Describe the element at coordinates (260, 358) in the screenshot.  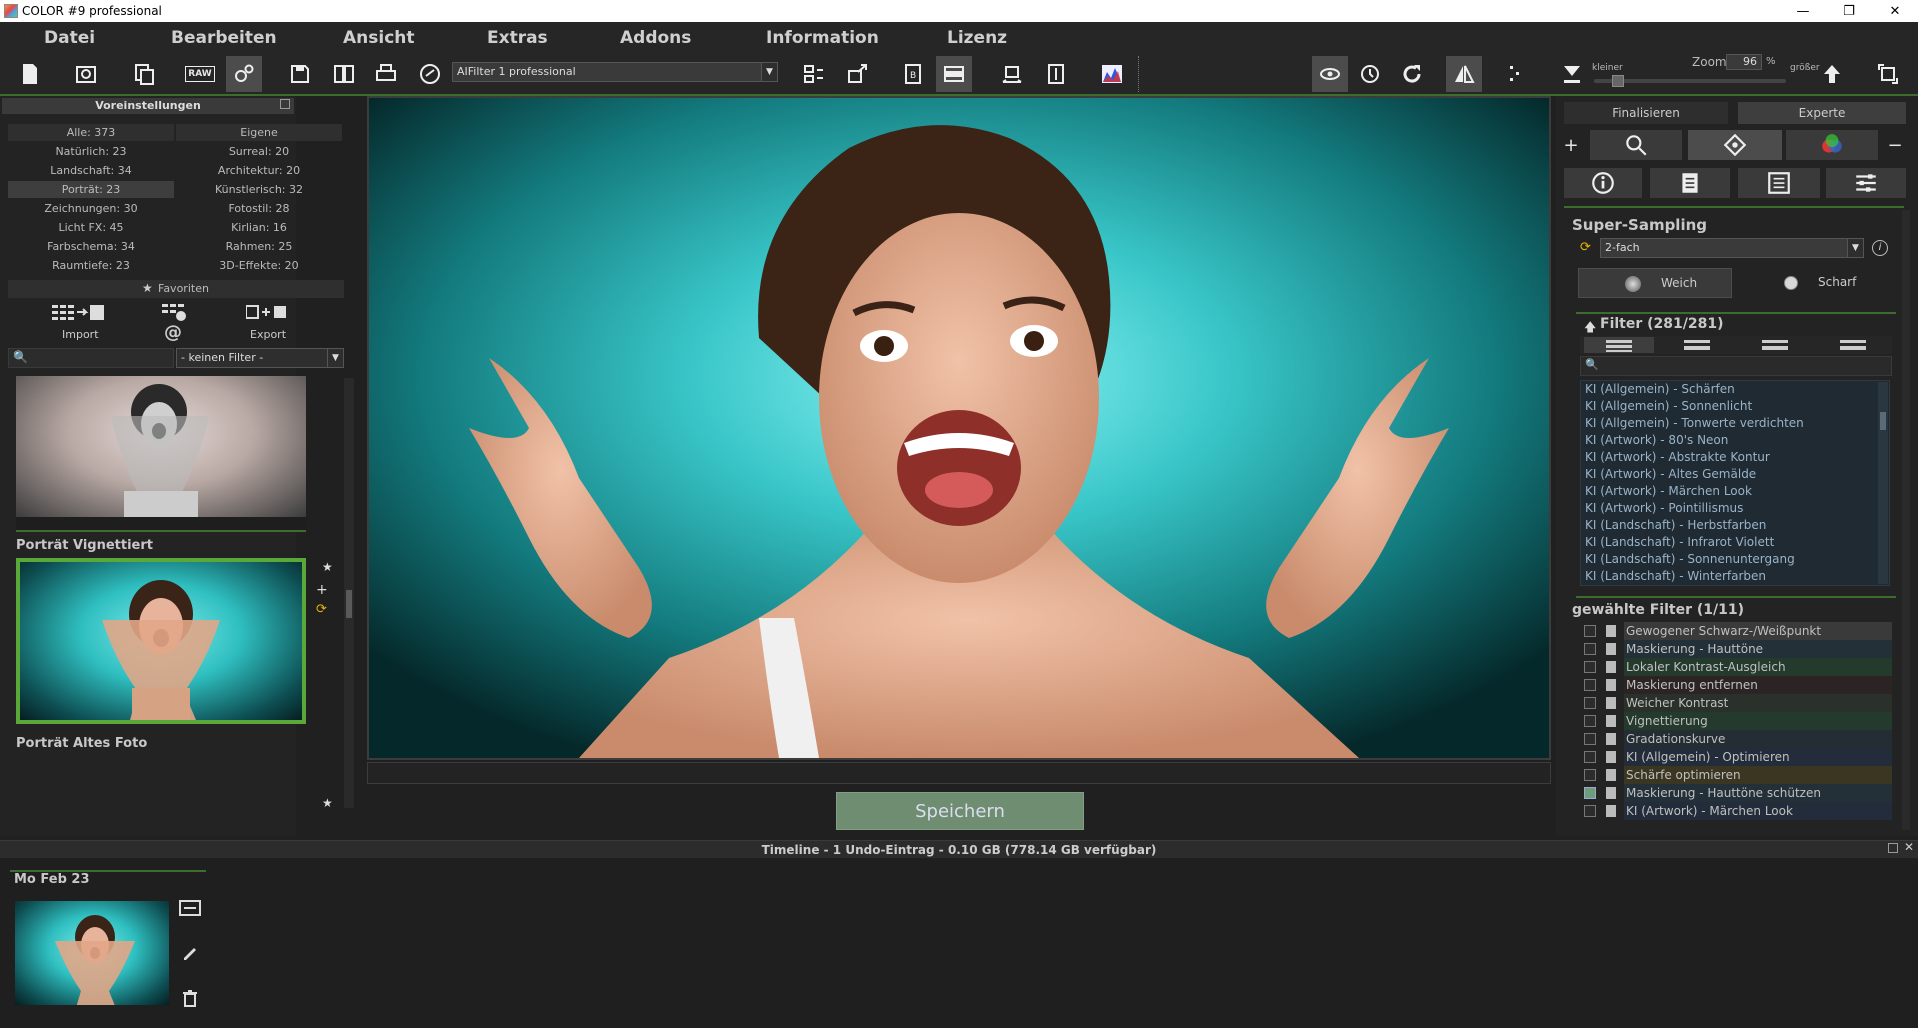
I see `preset-filter-select: - keinen Filter - ▼` at that location.